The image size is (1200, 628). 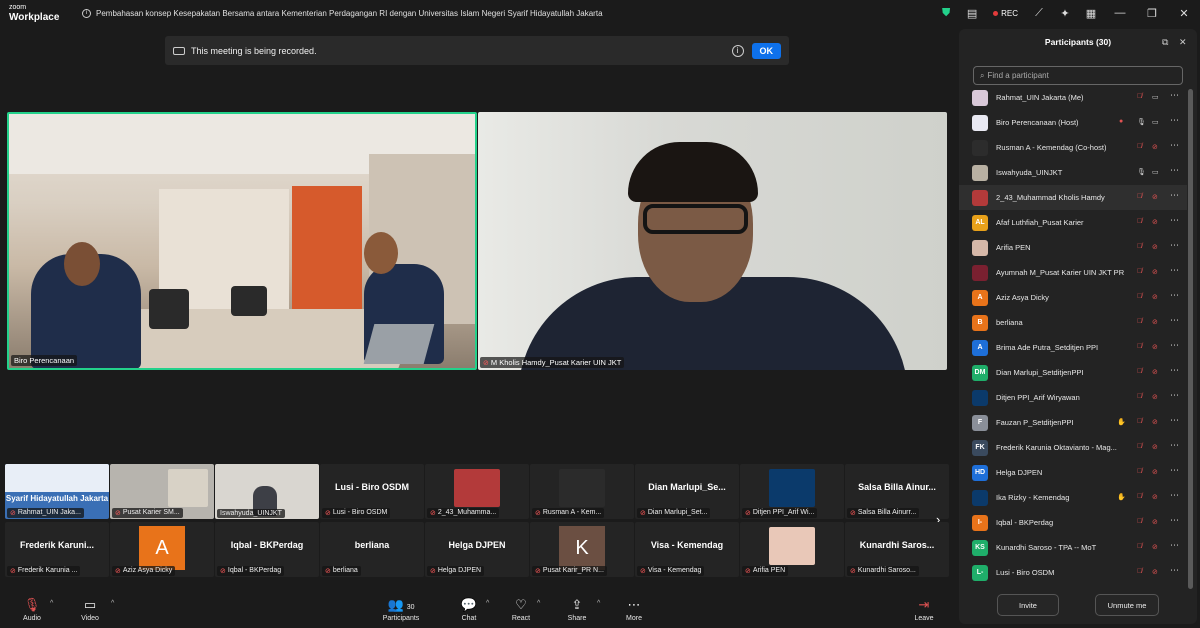 What do you see at coordinates (86, 13) in the screenshot?
I see `info-icon: i` at bounding box center [86, 13].